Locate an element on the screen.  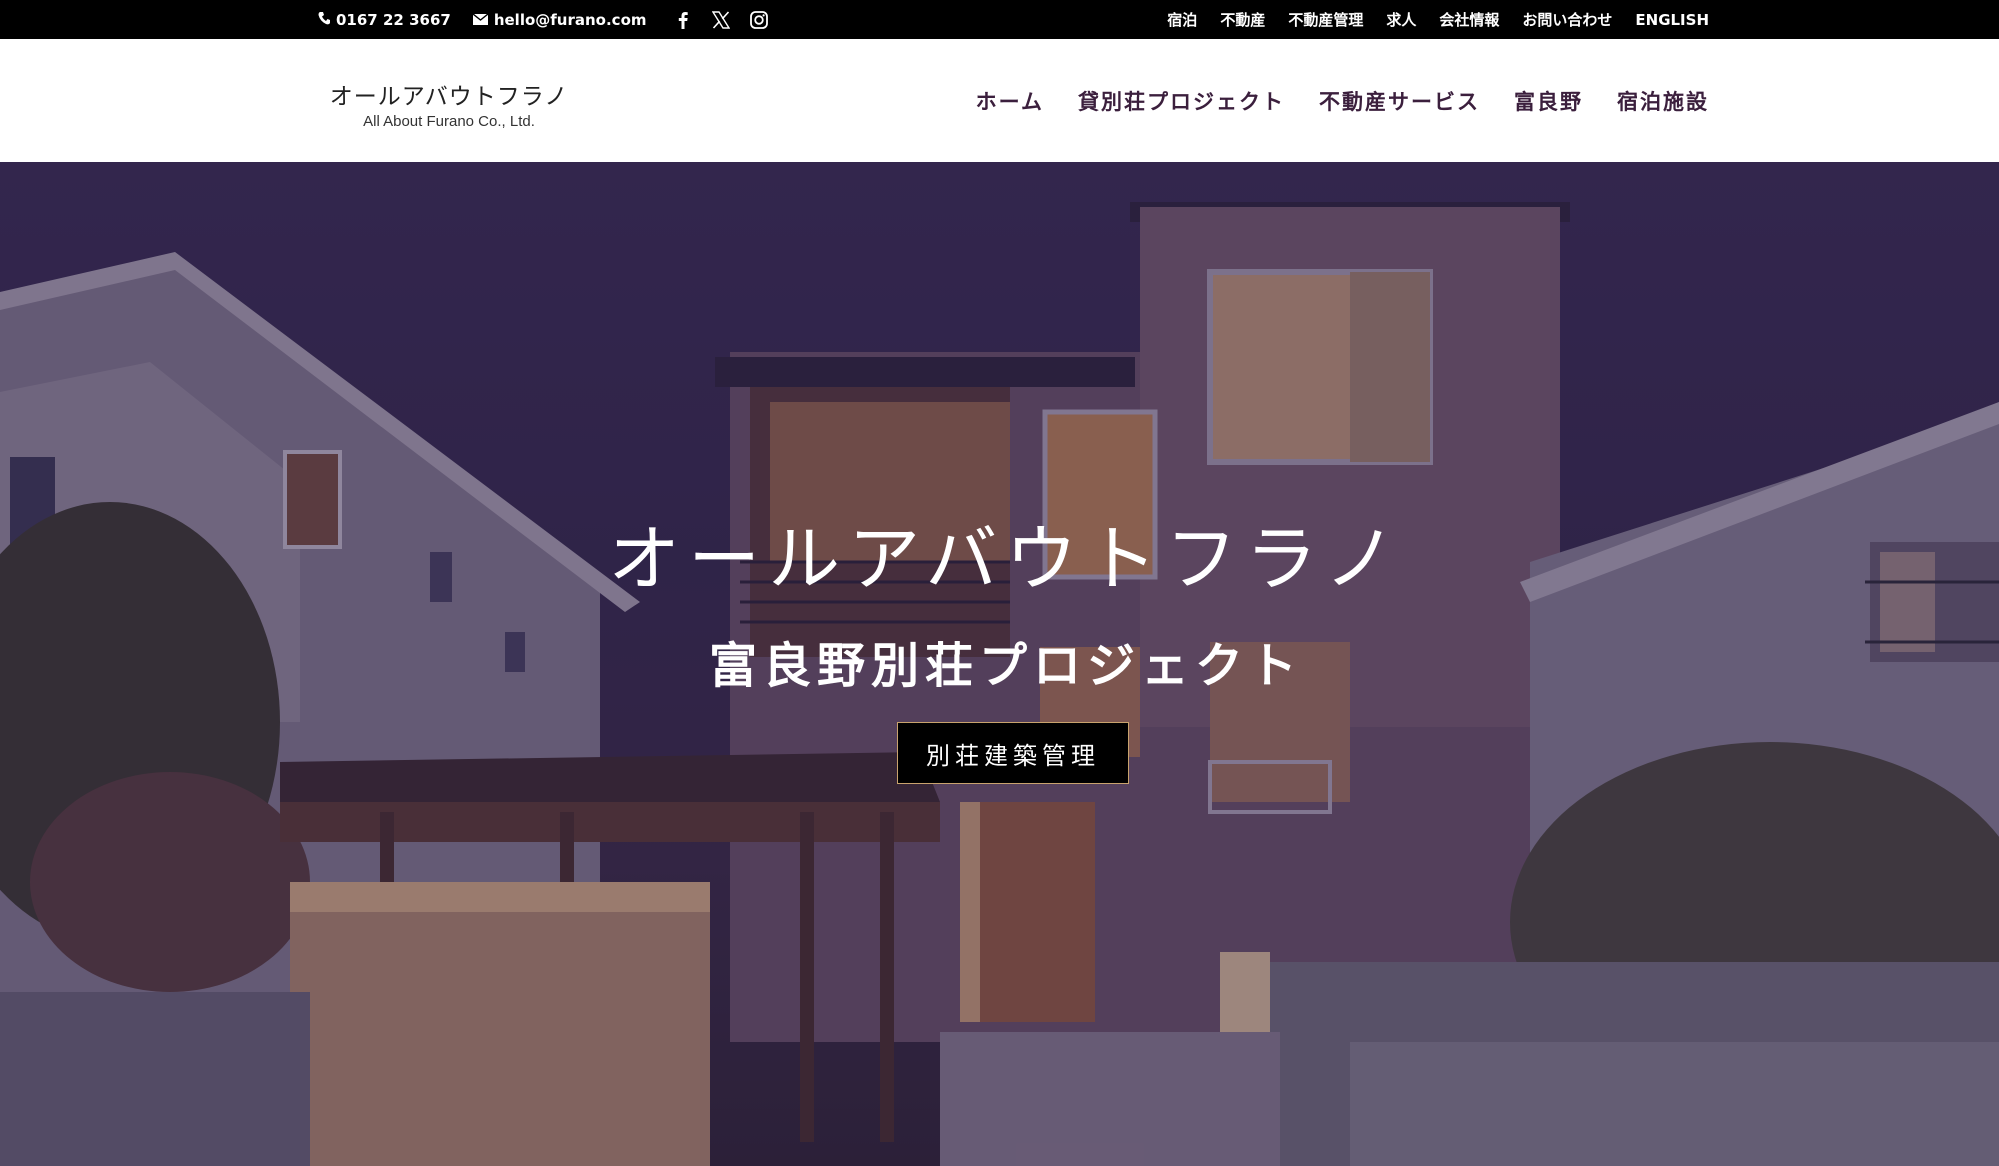
phone-link: 0167 22 3667 is located at coordinates (384, 20).